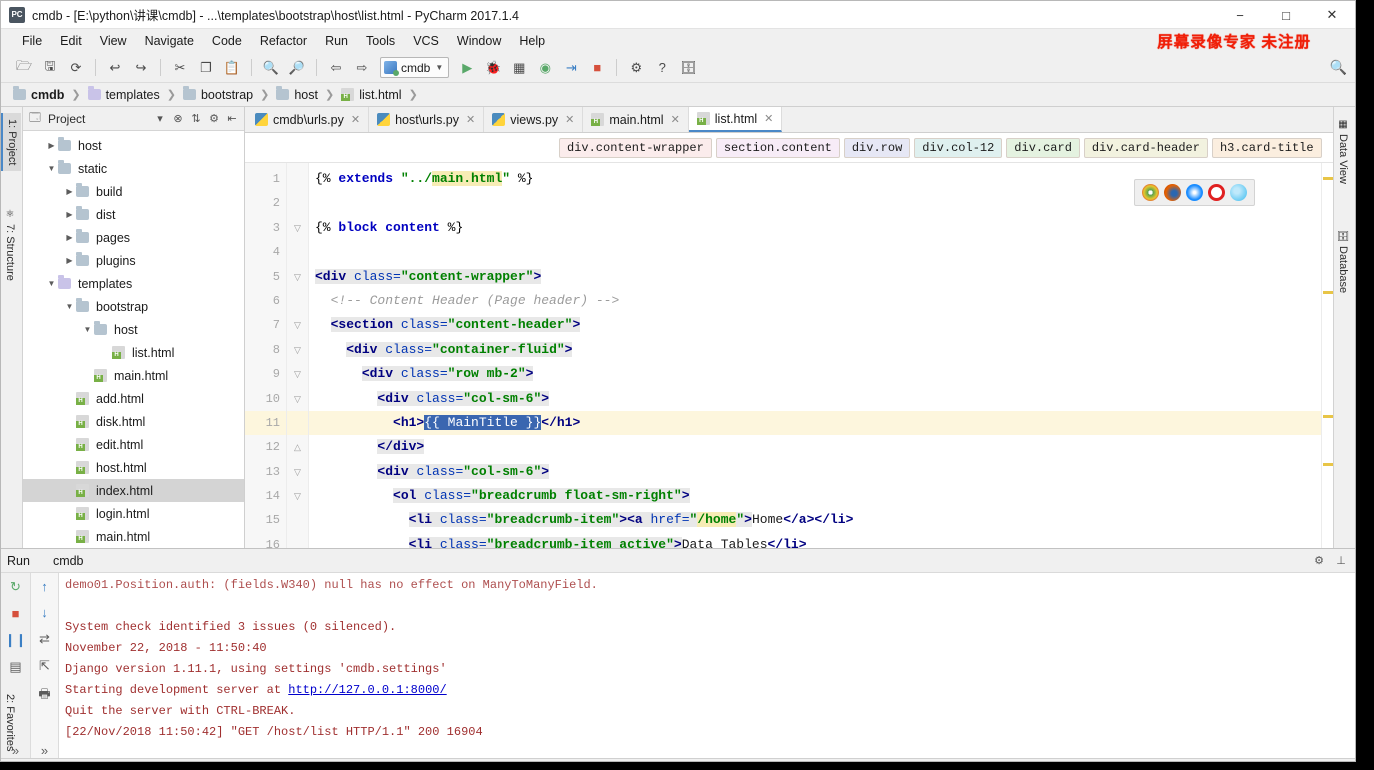 This screenshot has width=1374, height=770. I want to click on down-icon: ↓, so click(44, 612).